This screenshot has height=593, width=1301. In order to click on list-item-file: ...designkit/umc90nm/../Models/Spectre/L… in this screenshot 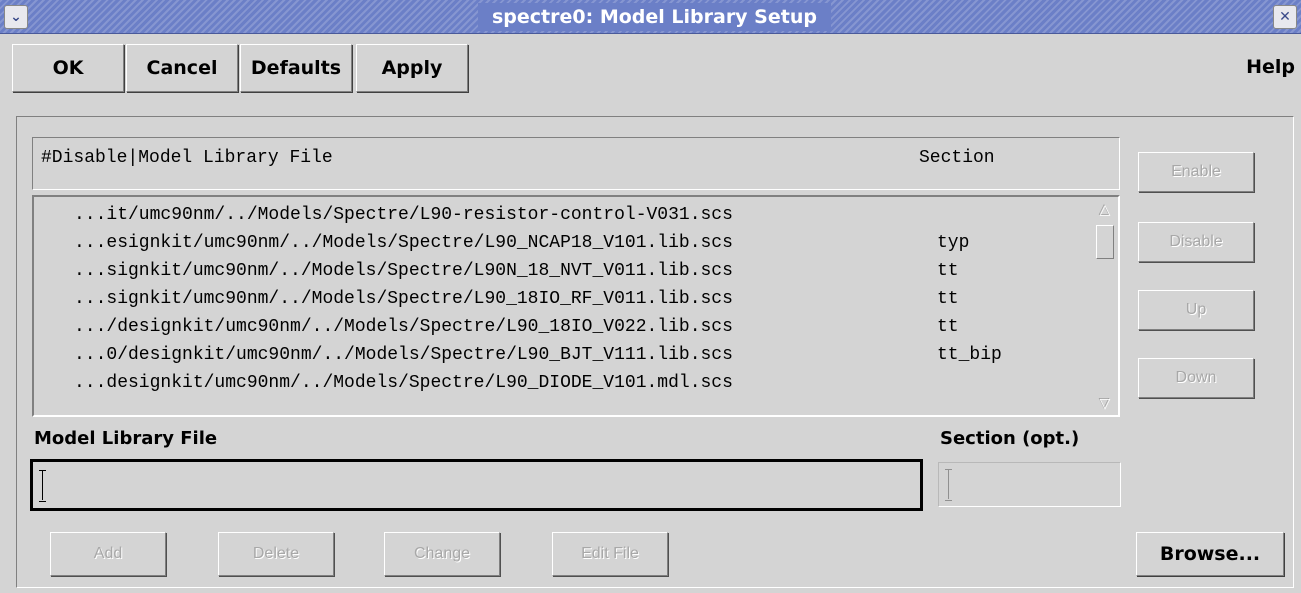, I will do `click(403, 383)`.